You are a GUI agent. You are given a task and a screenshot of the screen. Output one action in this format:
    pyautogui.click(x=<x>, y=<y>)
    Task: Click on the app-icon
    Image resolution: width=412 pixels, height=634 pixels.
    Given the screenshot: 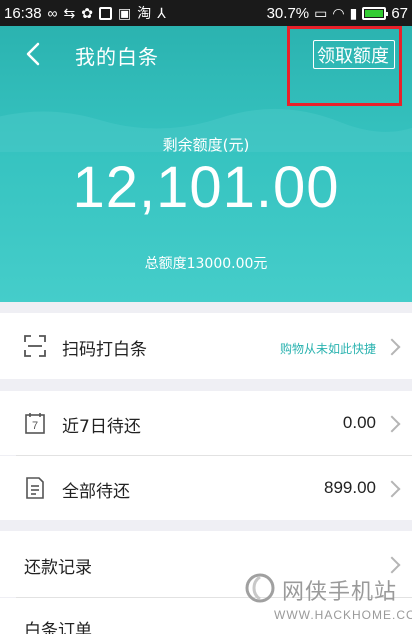 What is the action you would take?
    pyautogui.click(x=105, y=13)
    